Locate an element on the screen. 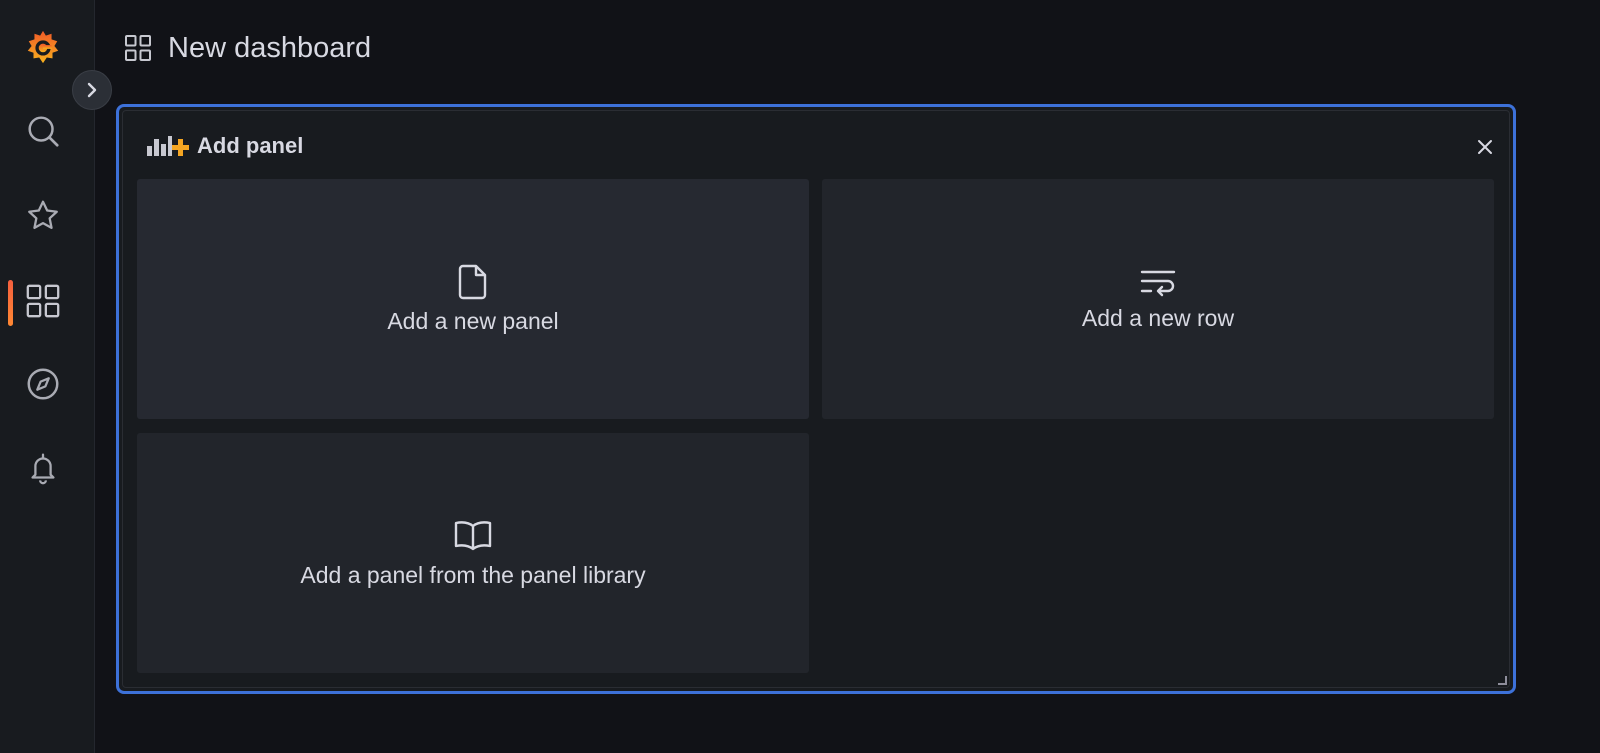  bell-icon is located at coordinates (43, 469).